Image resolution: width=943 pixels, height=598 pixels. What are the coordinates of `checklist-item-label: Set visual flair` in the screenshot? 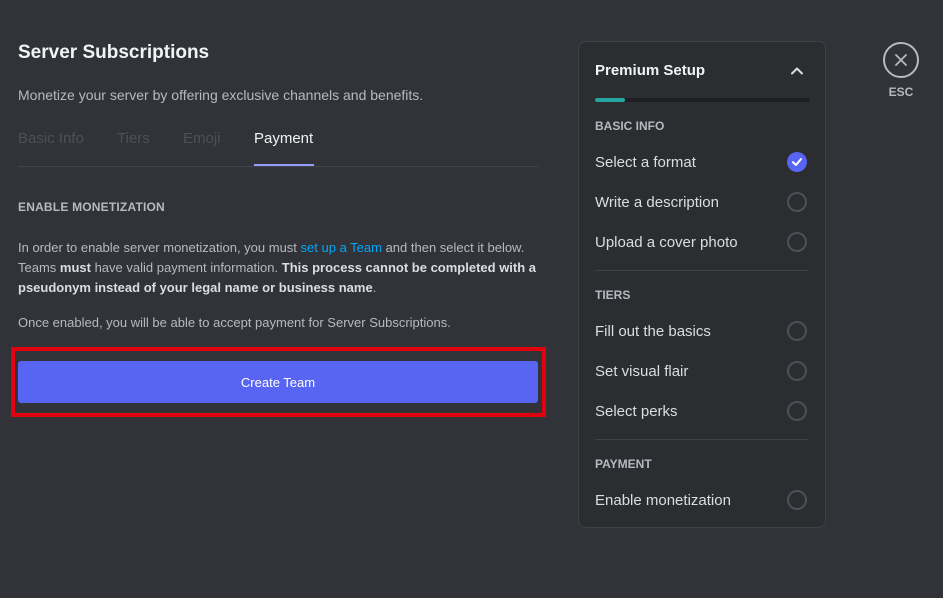 It's located at (642, 371).